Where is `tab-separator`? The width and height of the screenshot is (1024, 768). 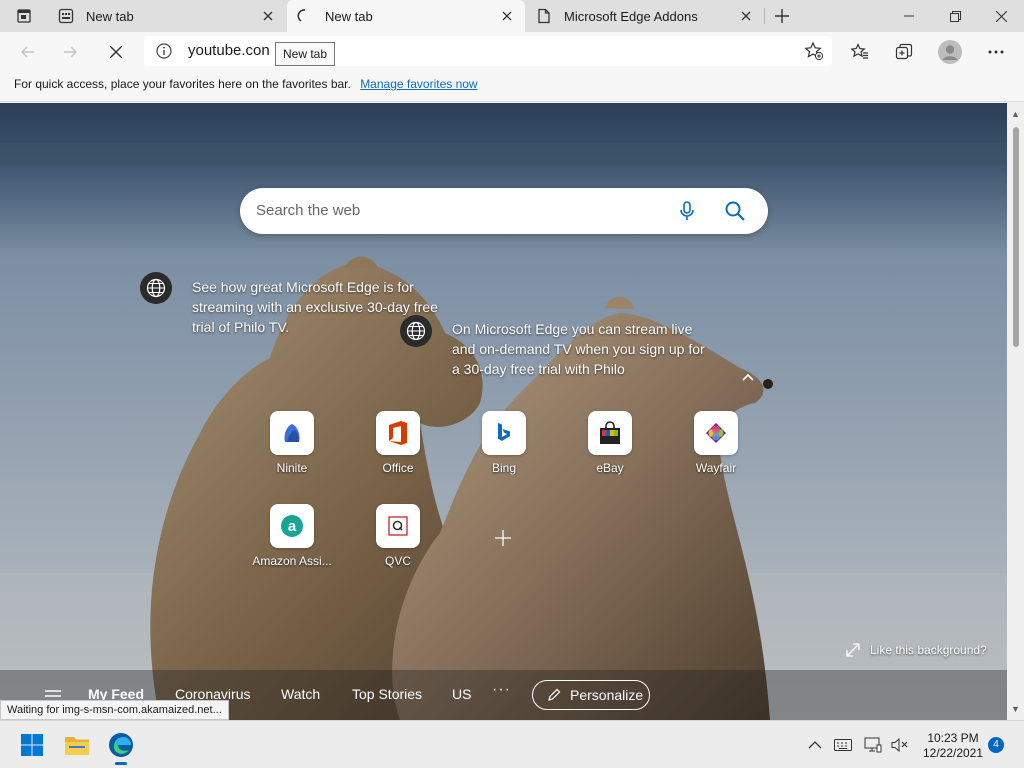 tab-separator is located at coordinates (764, 16).